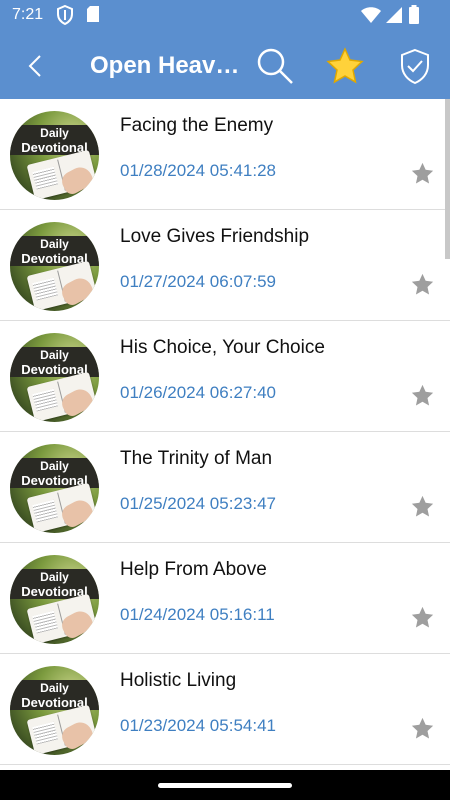 The image size is (450, 800). I want to click on item-title: His Choice, Your Choice, so click(222, 347).